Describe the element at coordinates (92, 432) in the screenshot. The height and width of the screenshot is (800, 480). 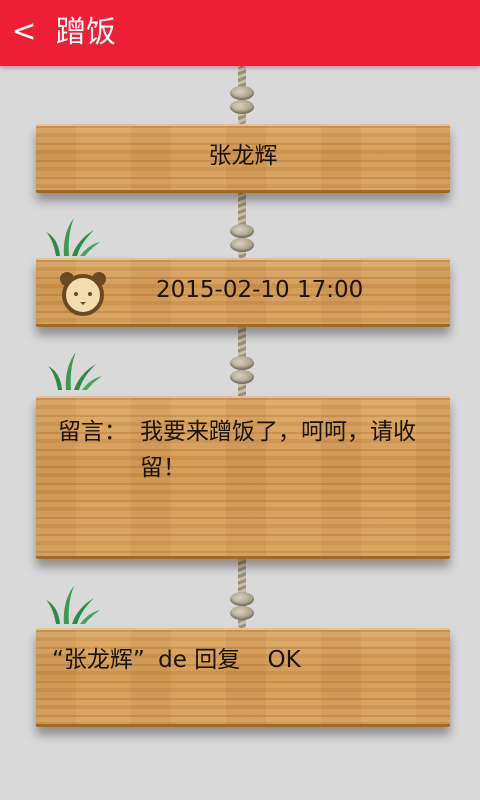
I see `message-label: 留言：` at that location.